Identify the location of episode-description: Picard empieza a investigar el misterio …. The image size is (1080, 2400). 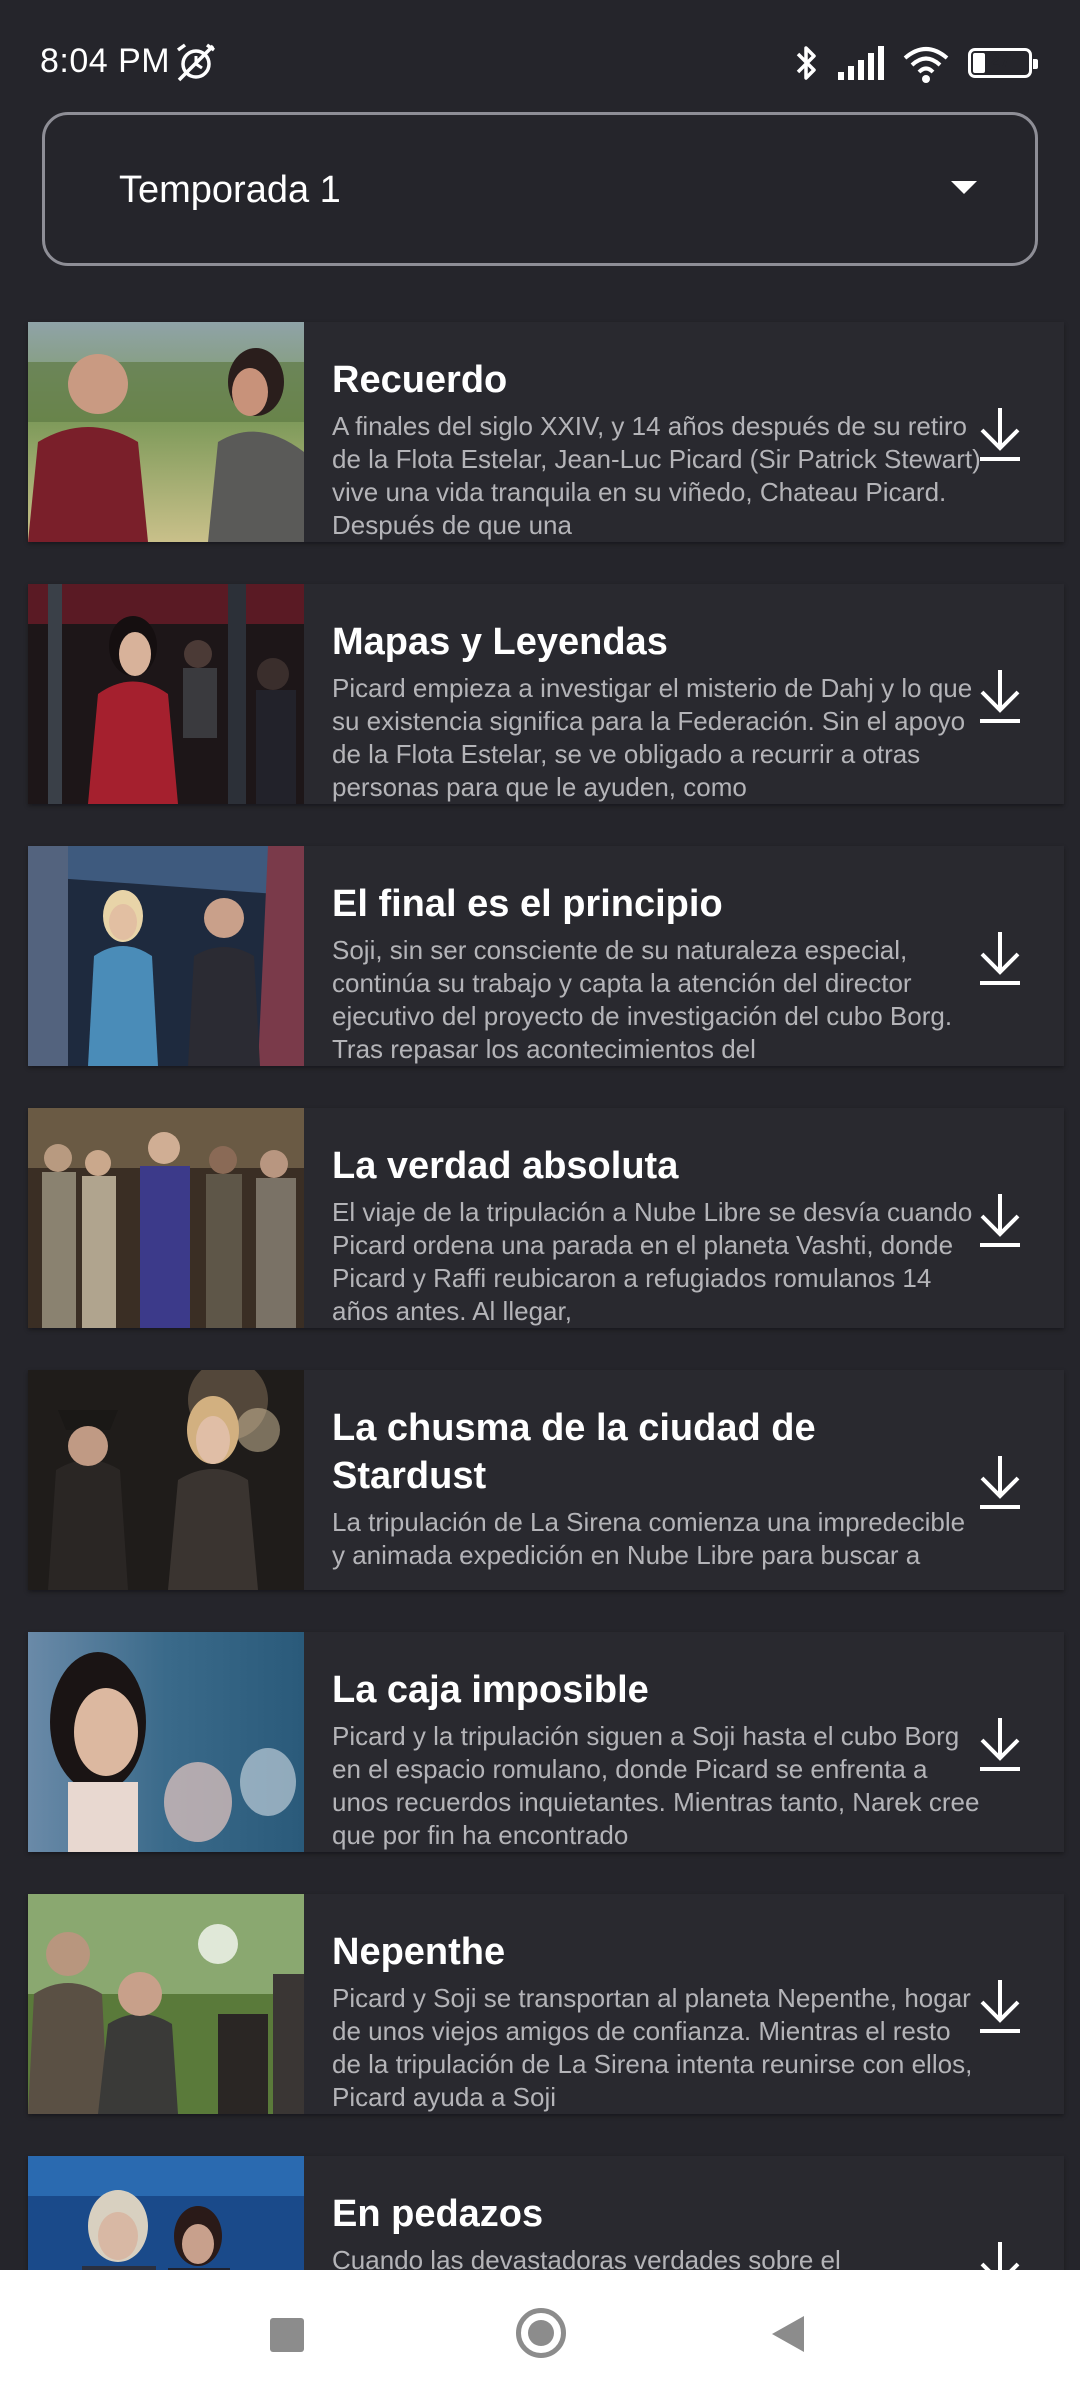
(652, 737).